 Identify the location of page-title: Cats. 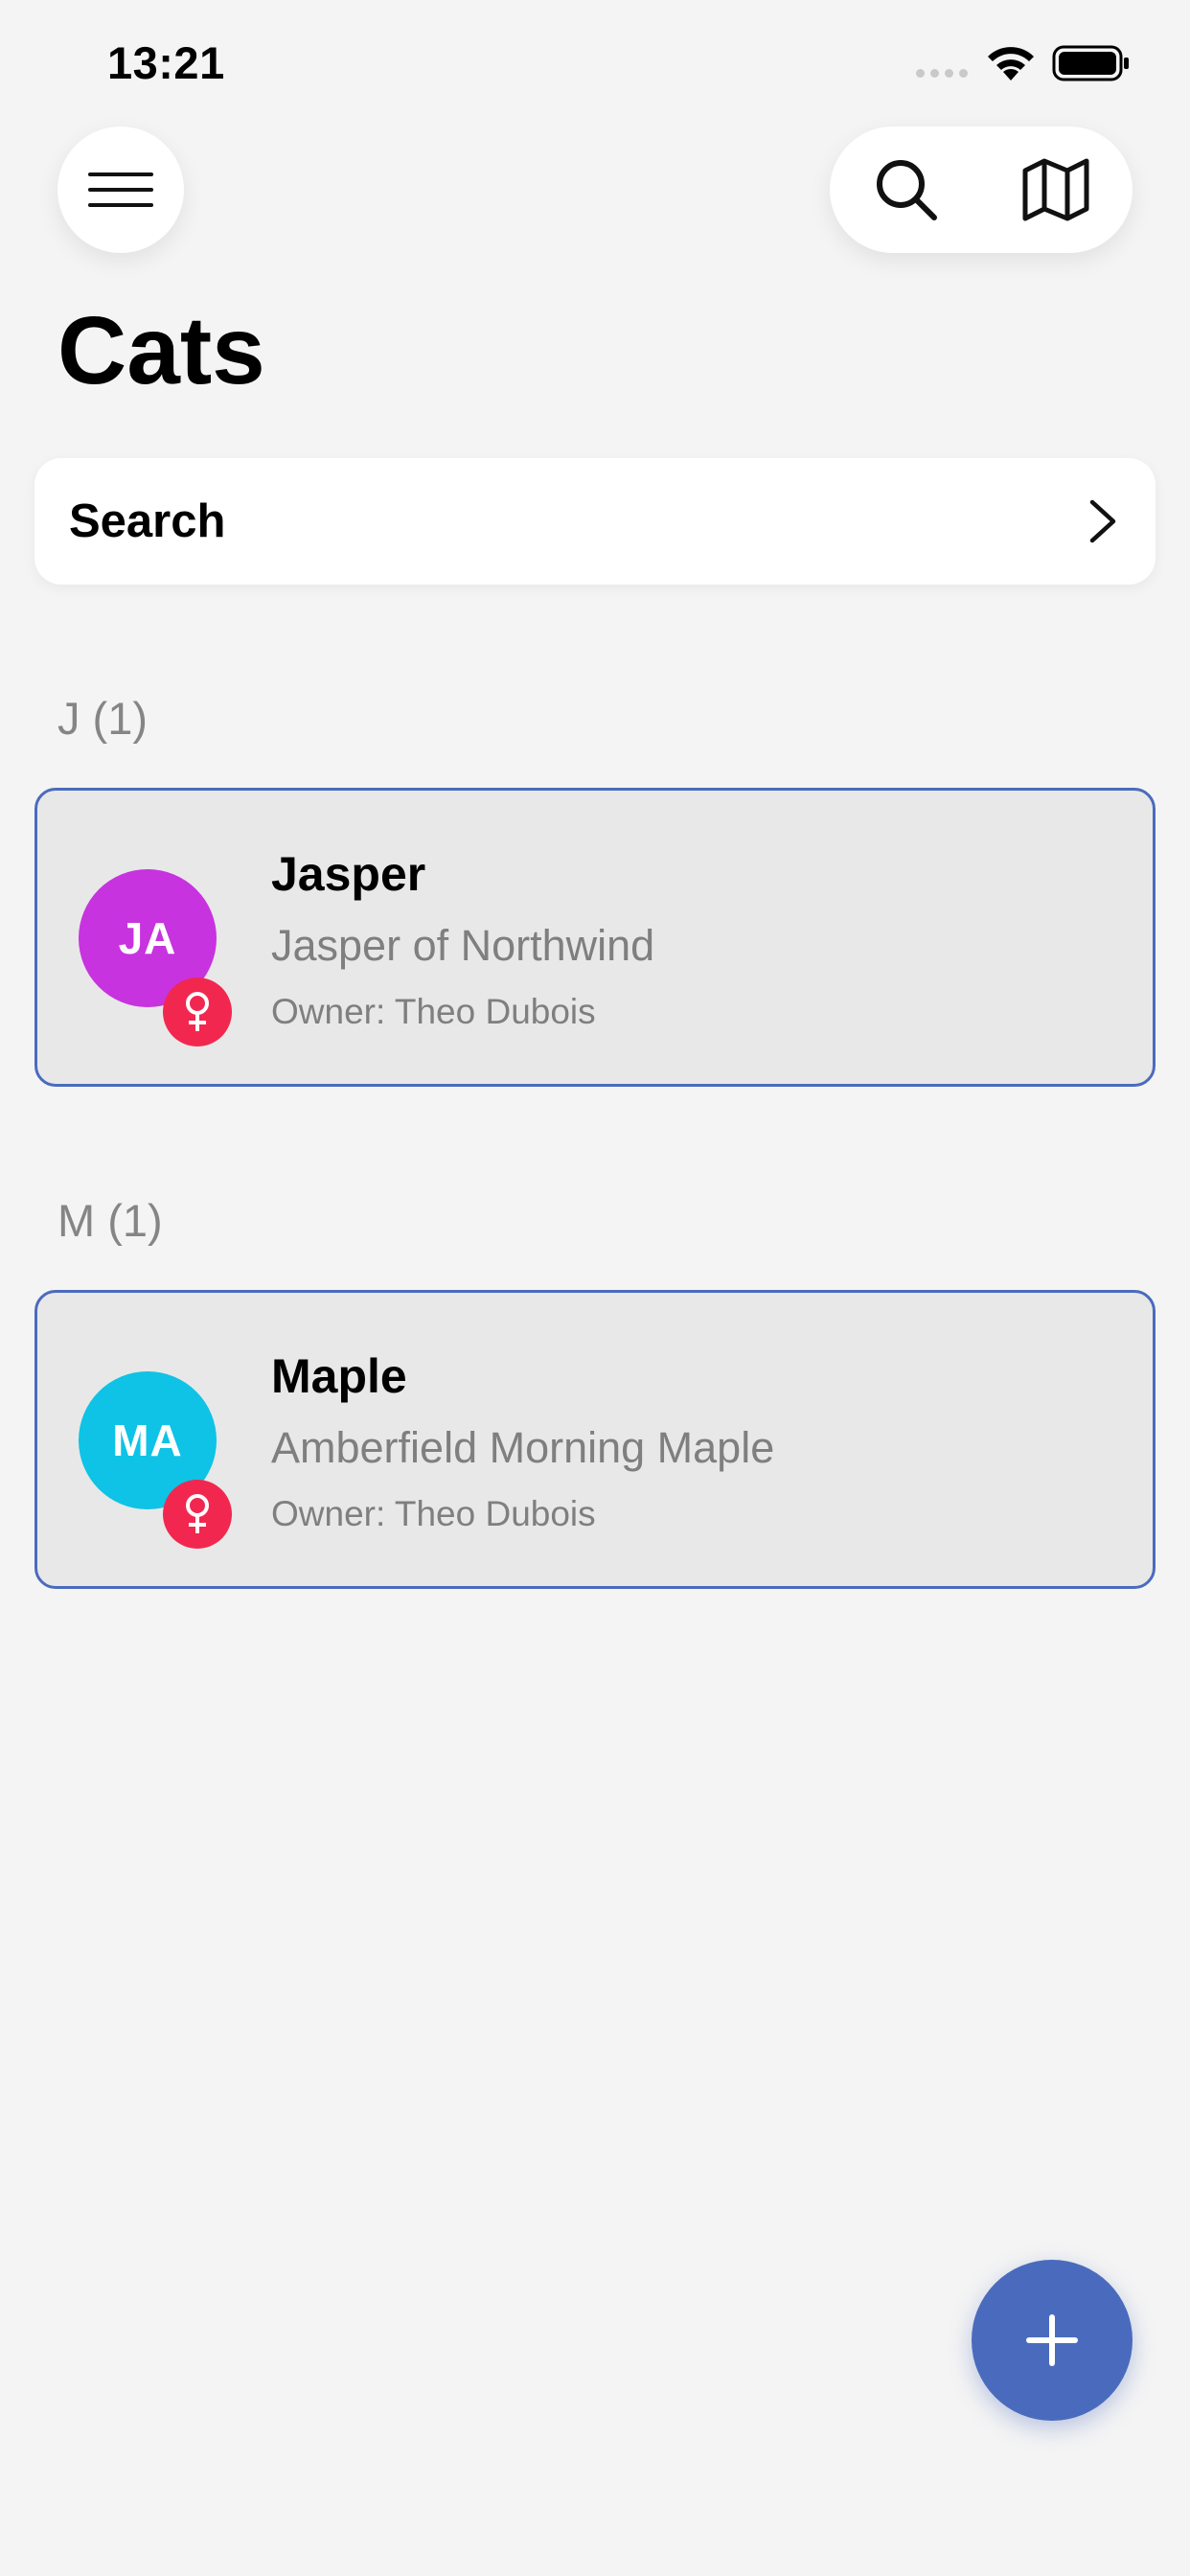
(161, 350).